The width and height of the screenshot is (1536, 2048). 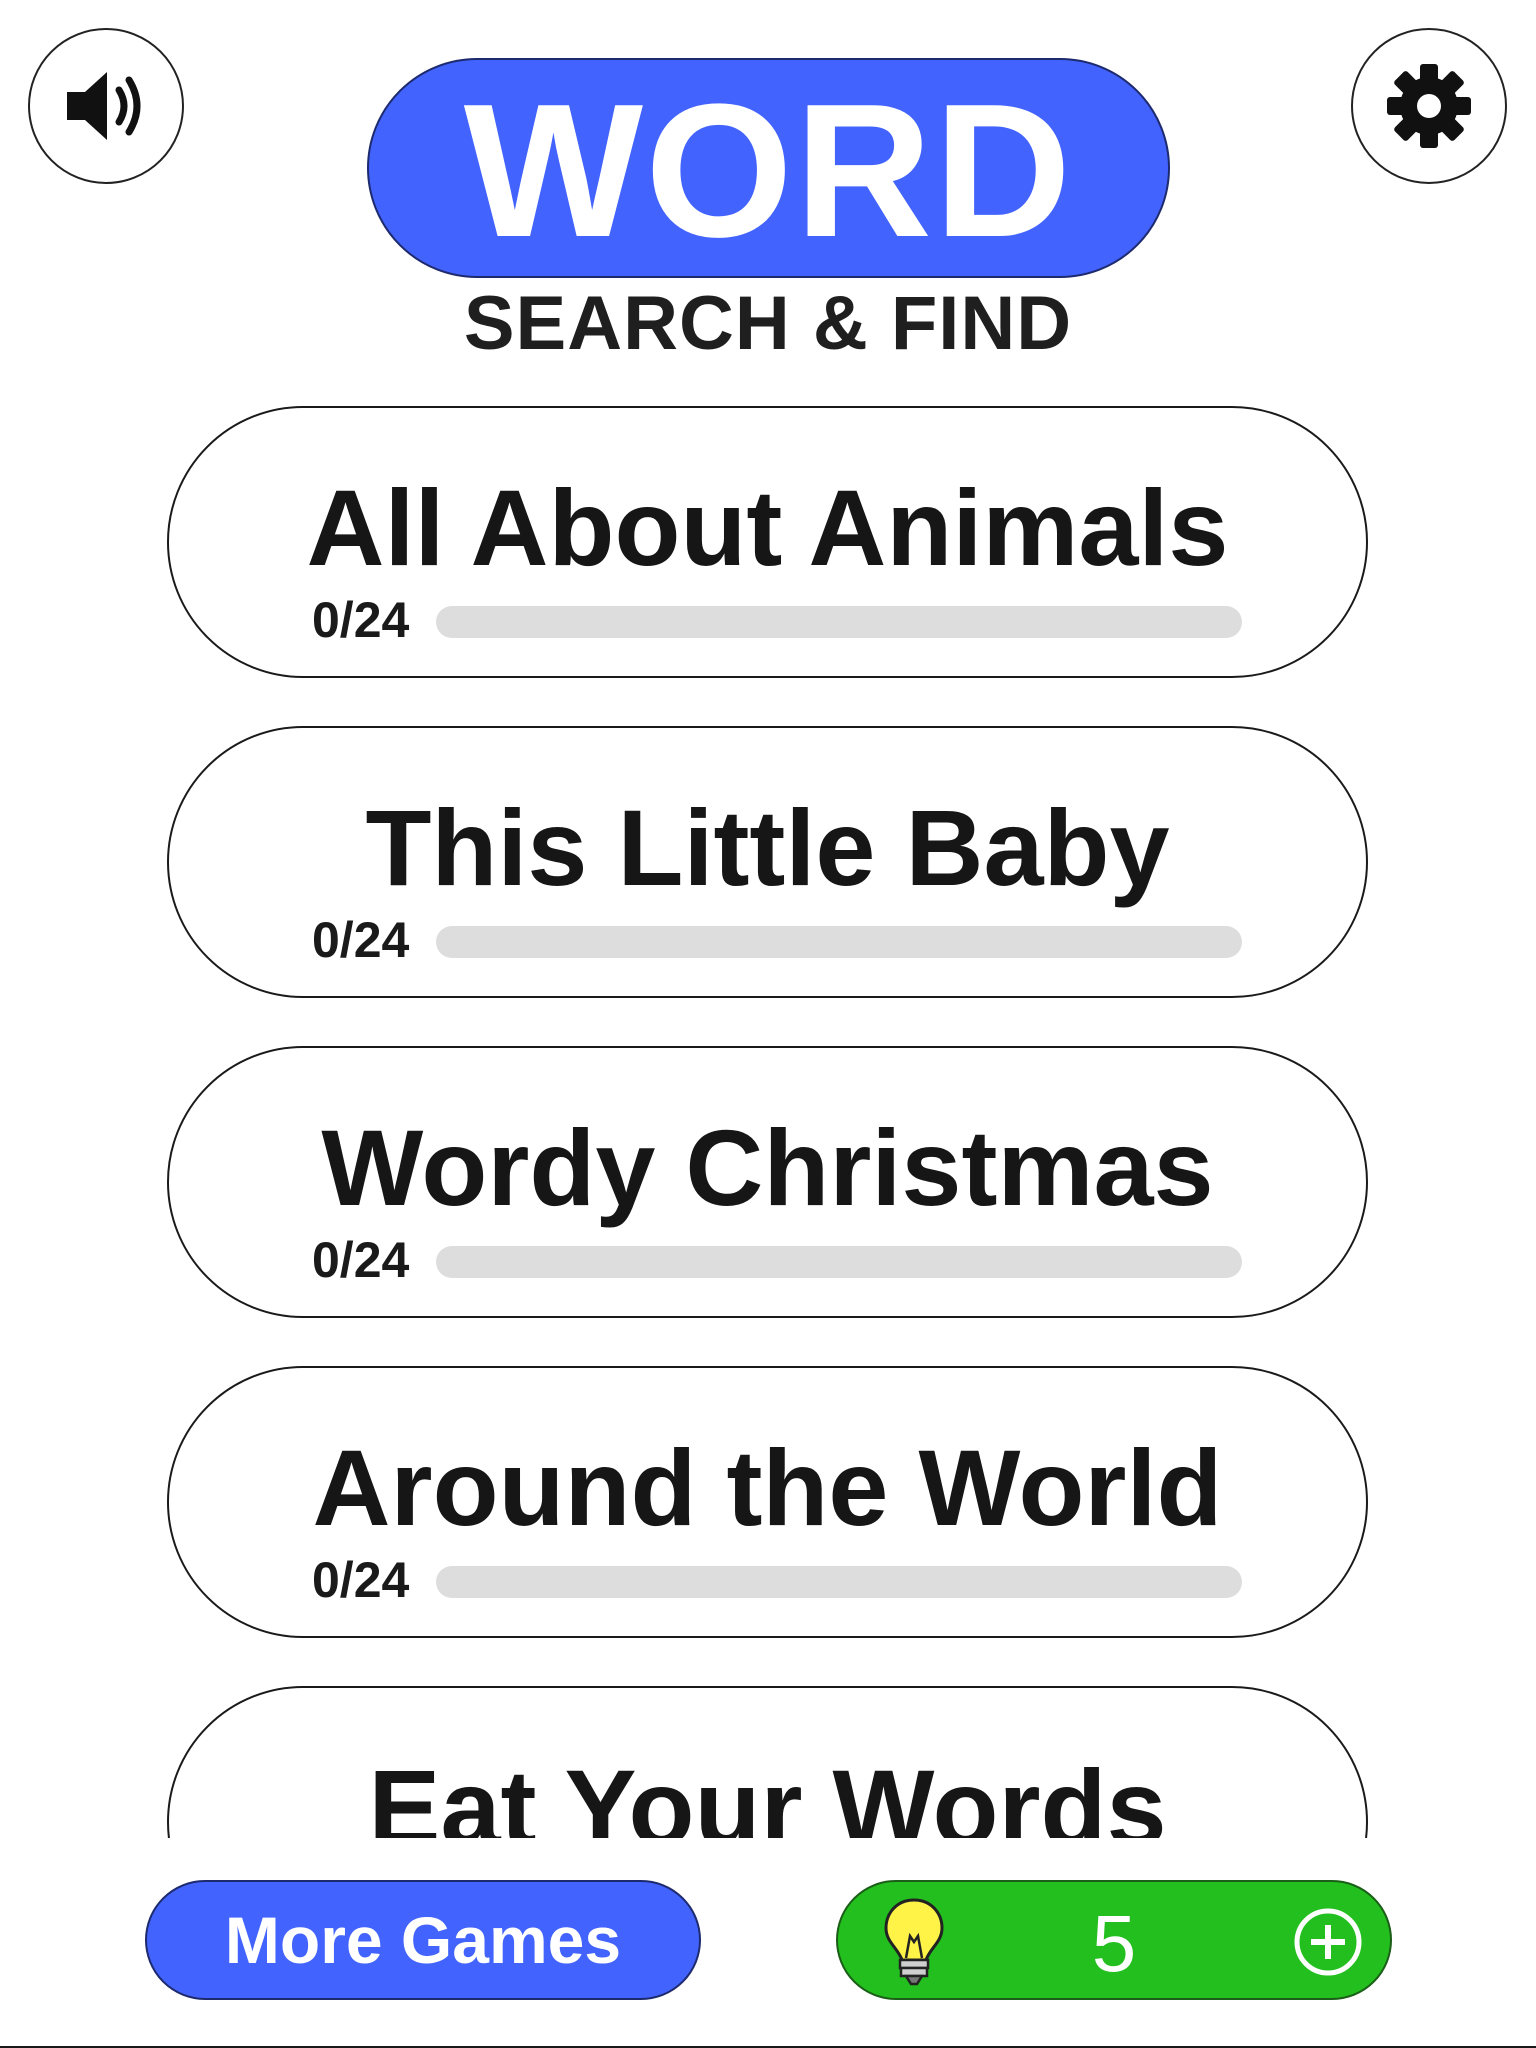 What do you see at coordinates (767, 847) in the screenshot?
I see `level-title: This Little Baby` at bounding box center [767, 847].